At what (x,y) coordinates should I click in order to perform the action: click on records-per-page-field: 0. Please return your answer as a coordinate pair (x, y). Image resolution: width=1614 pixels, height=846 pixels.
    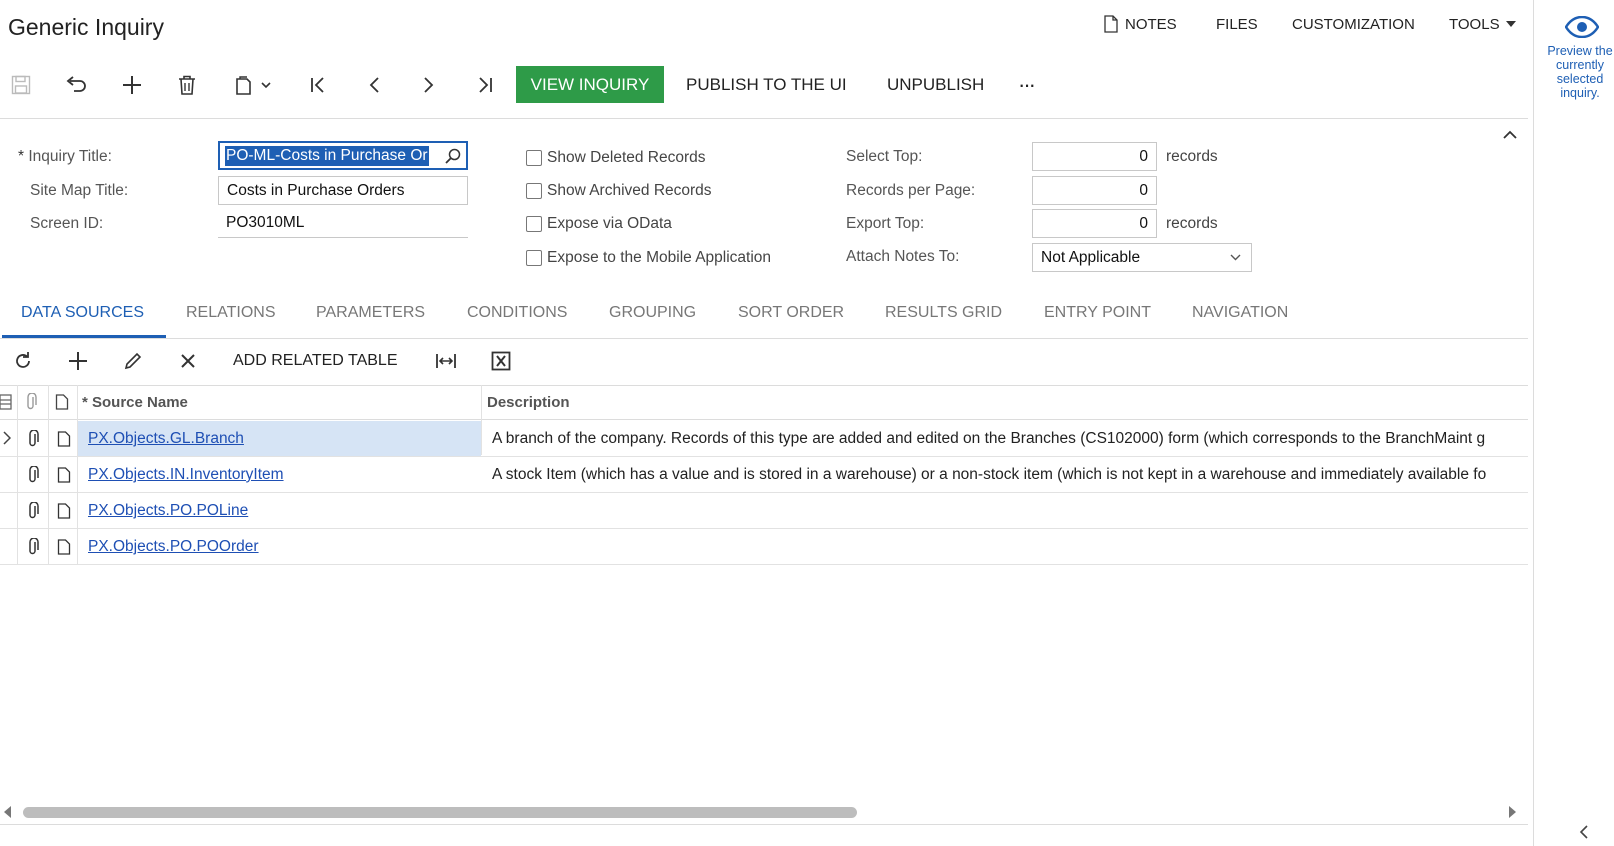
    Looking at the image, I should click on (1094, 190).